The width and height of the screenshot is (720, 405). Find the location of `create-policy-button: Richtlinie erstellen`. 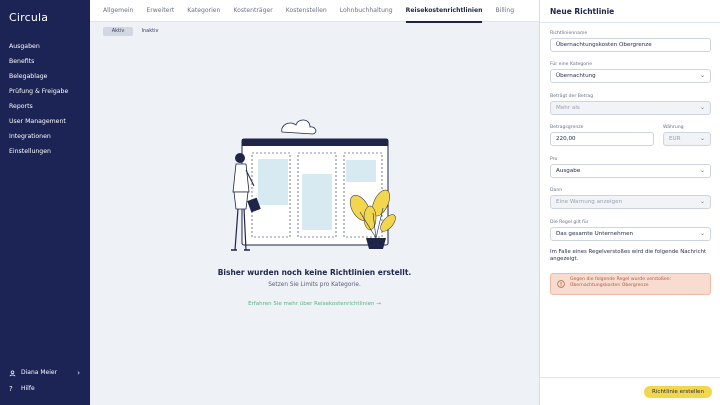

create-policy-button: Richtlinie erstellen is located at coordinates (678, 392).